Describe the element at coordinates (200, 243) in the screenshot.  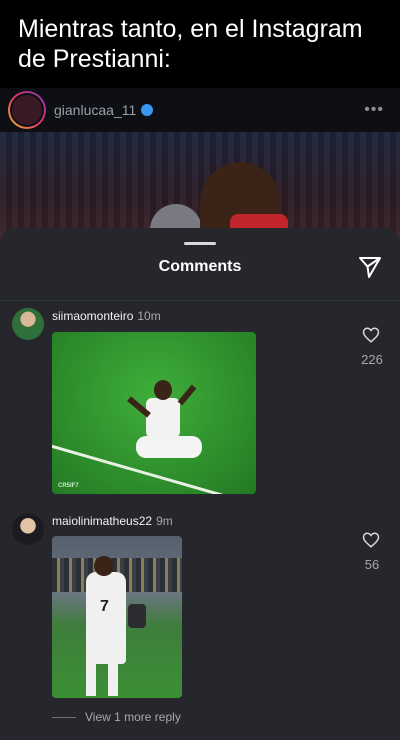
I see `sheet-drag-handle` at that location.